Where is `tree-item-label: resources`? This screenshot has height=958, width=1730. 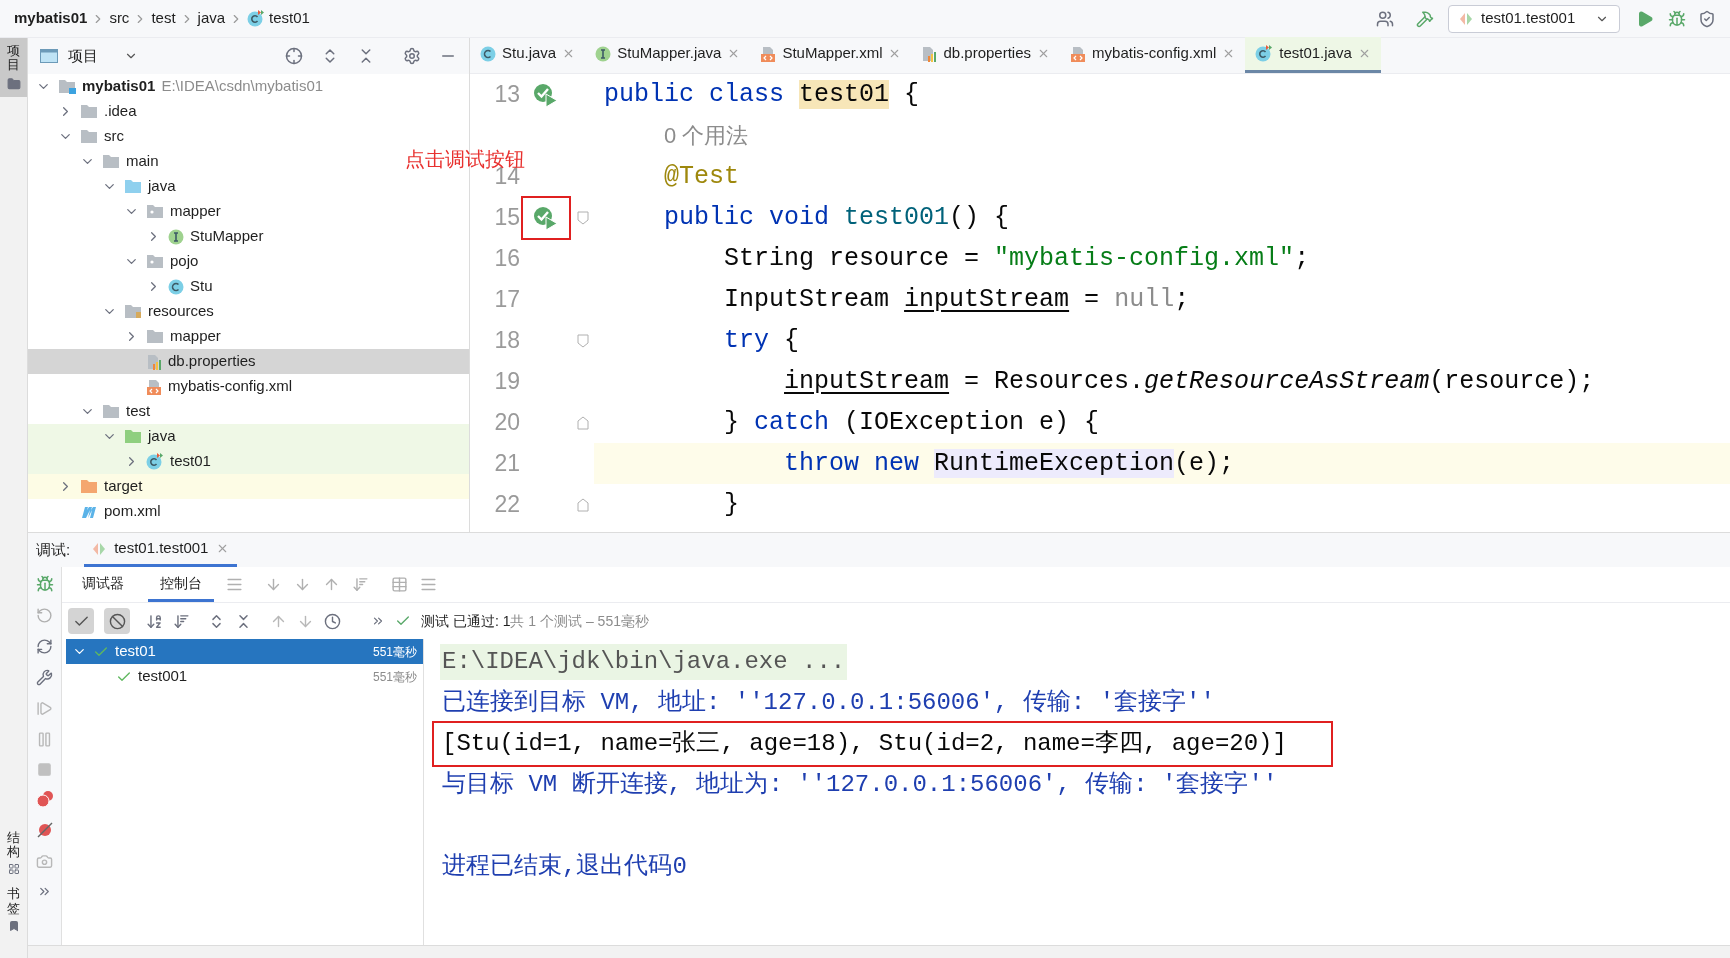
tree-item-label: resources is located at coordinates (181, 311).